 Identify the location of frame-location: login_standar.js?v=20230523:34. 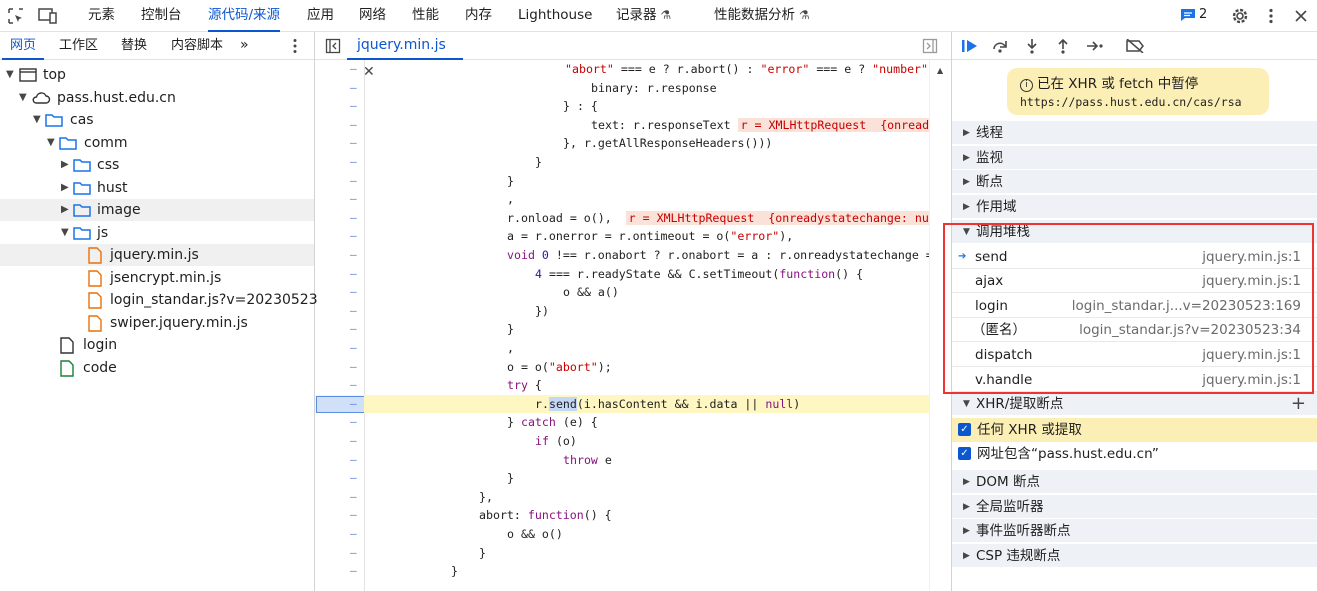
(1190, 330).